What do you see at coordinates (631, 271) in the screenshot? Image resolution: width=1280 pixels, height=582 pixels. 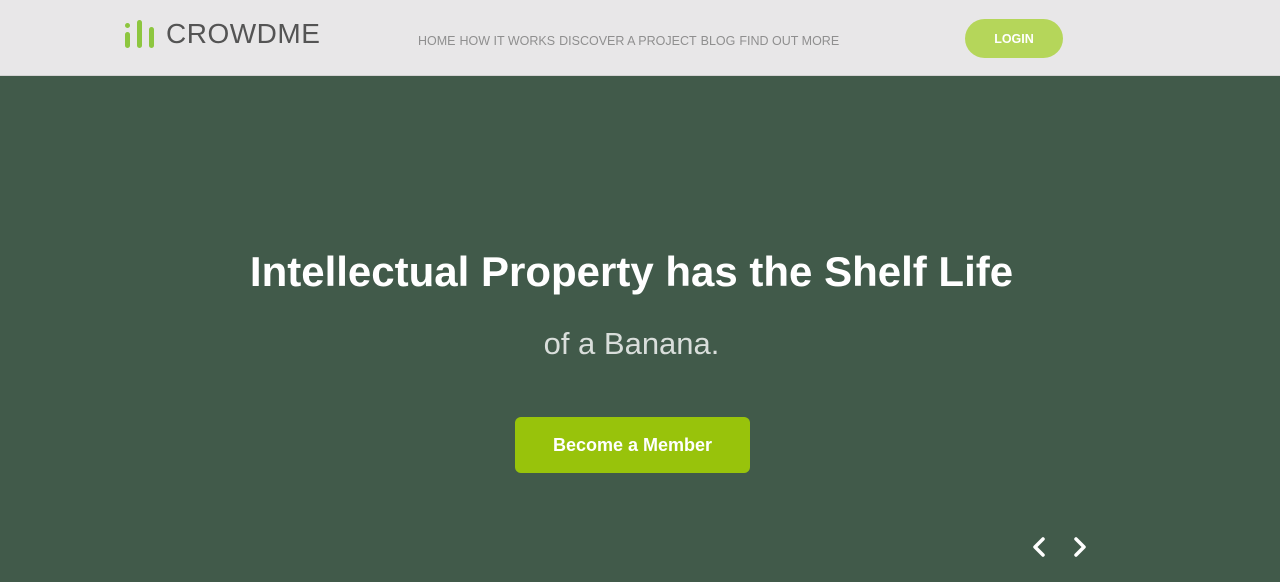 I see `hero-title: Intellectual Property has the Shelf Life` at bounding box center [631, 271].